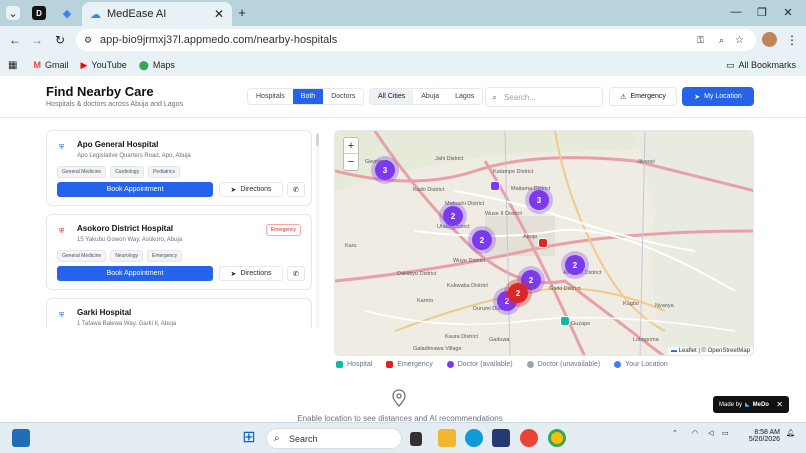 The width and height of the screenshot is (806, 453). Describe the element at coordinates (710, 433) in the screenshot. I see `volume-icon: ◁` at that location.